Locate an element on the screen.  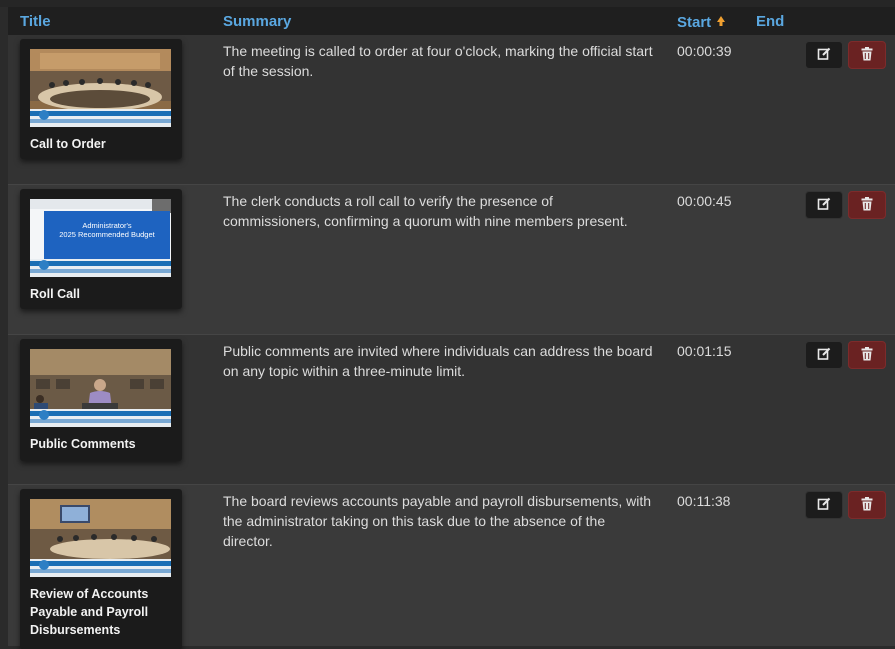
slide-subtitle: 2025 Recommended Budget is located at coordinates (107, 234).